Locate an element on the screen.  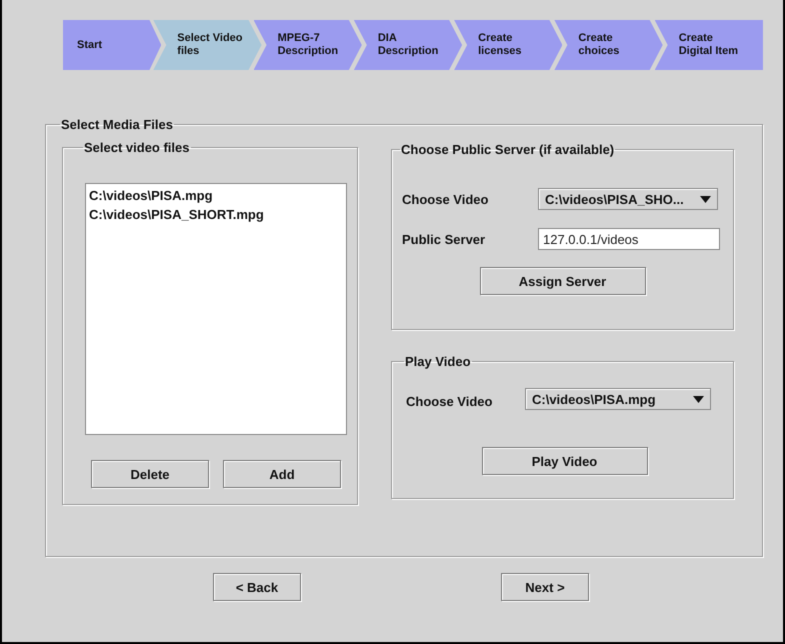
file-list: C:\videos\PISA.mpg C:\videos\PISA_SHORT.mpg is located at coordinates (216, 309).